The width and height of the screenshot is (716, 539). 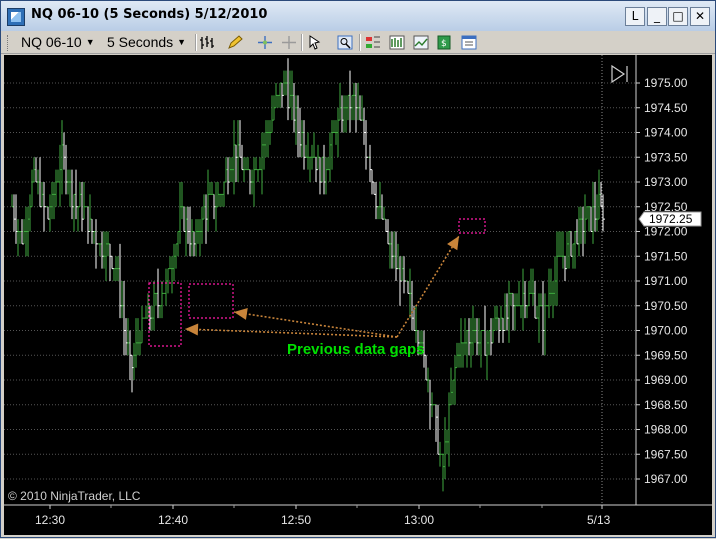 I want to click on time-tick-label: 5/13, so click(x=599, y=520).